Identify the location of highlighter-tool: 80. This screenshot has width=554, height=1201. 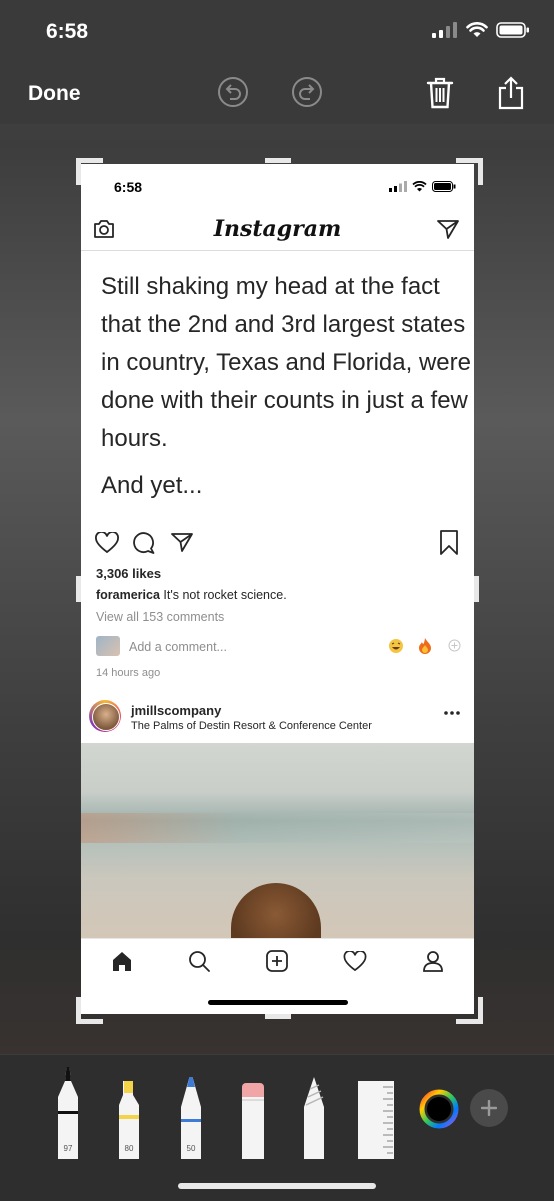
(129, 1120).